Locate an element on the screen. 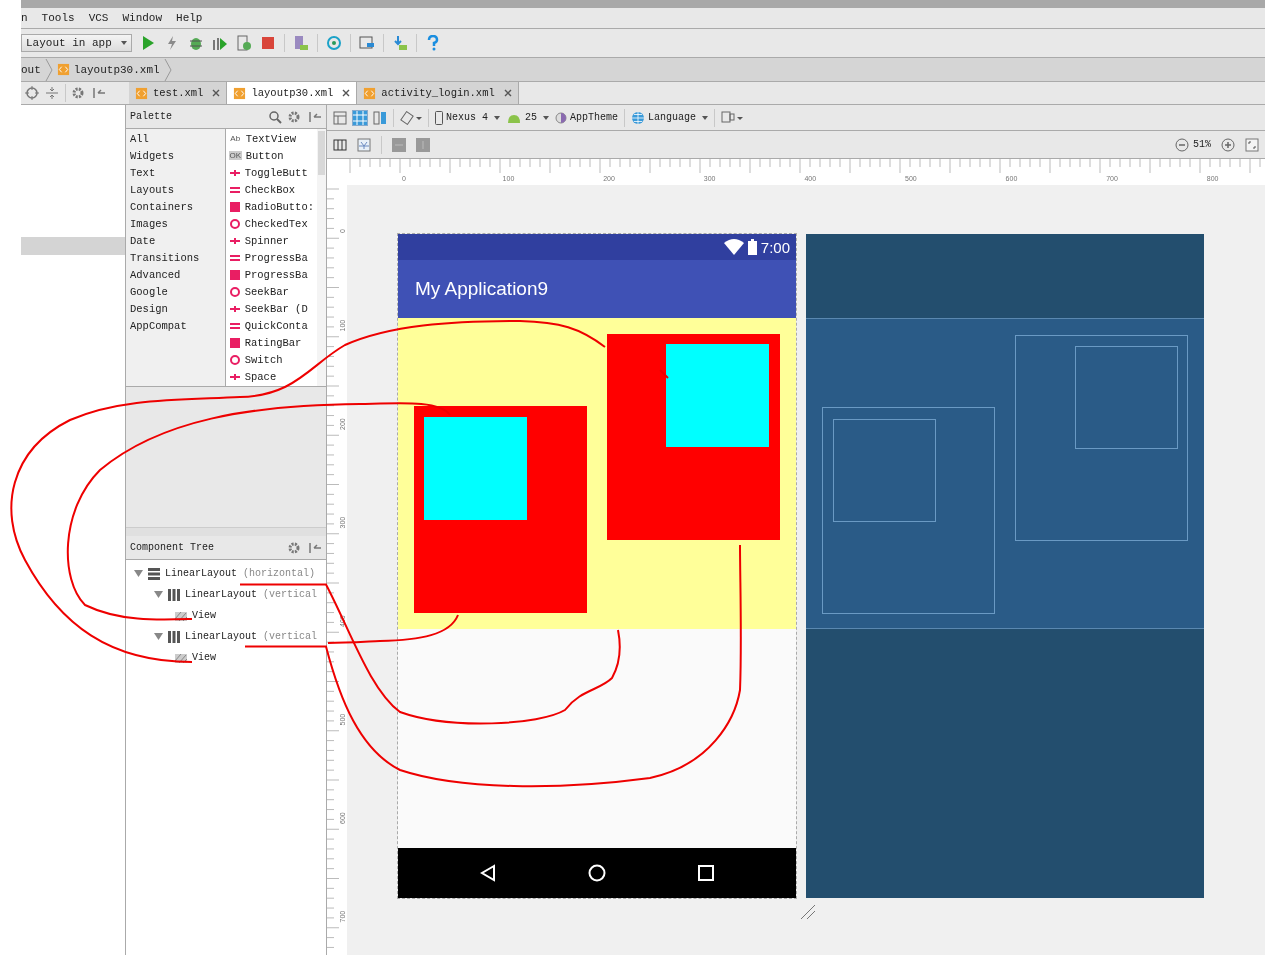 This screenshot has width=1265, height=955. palette-item: Space is located at coordinates (271, 376).